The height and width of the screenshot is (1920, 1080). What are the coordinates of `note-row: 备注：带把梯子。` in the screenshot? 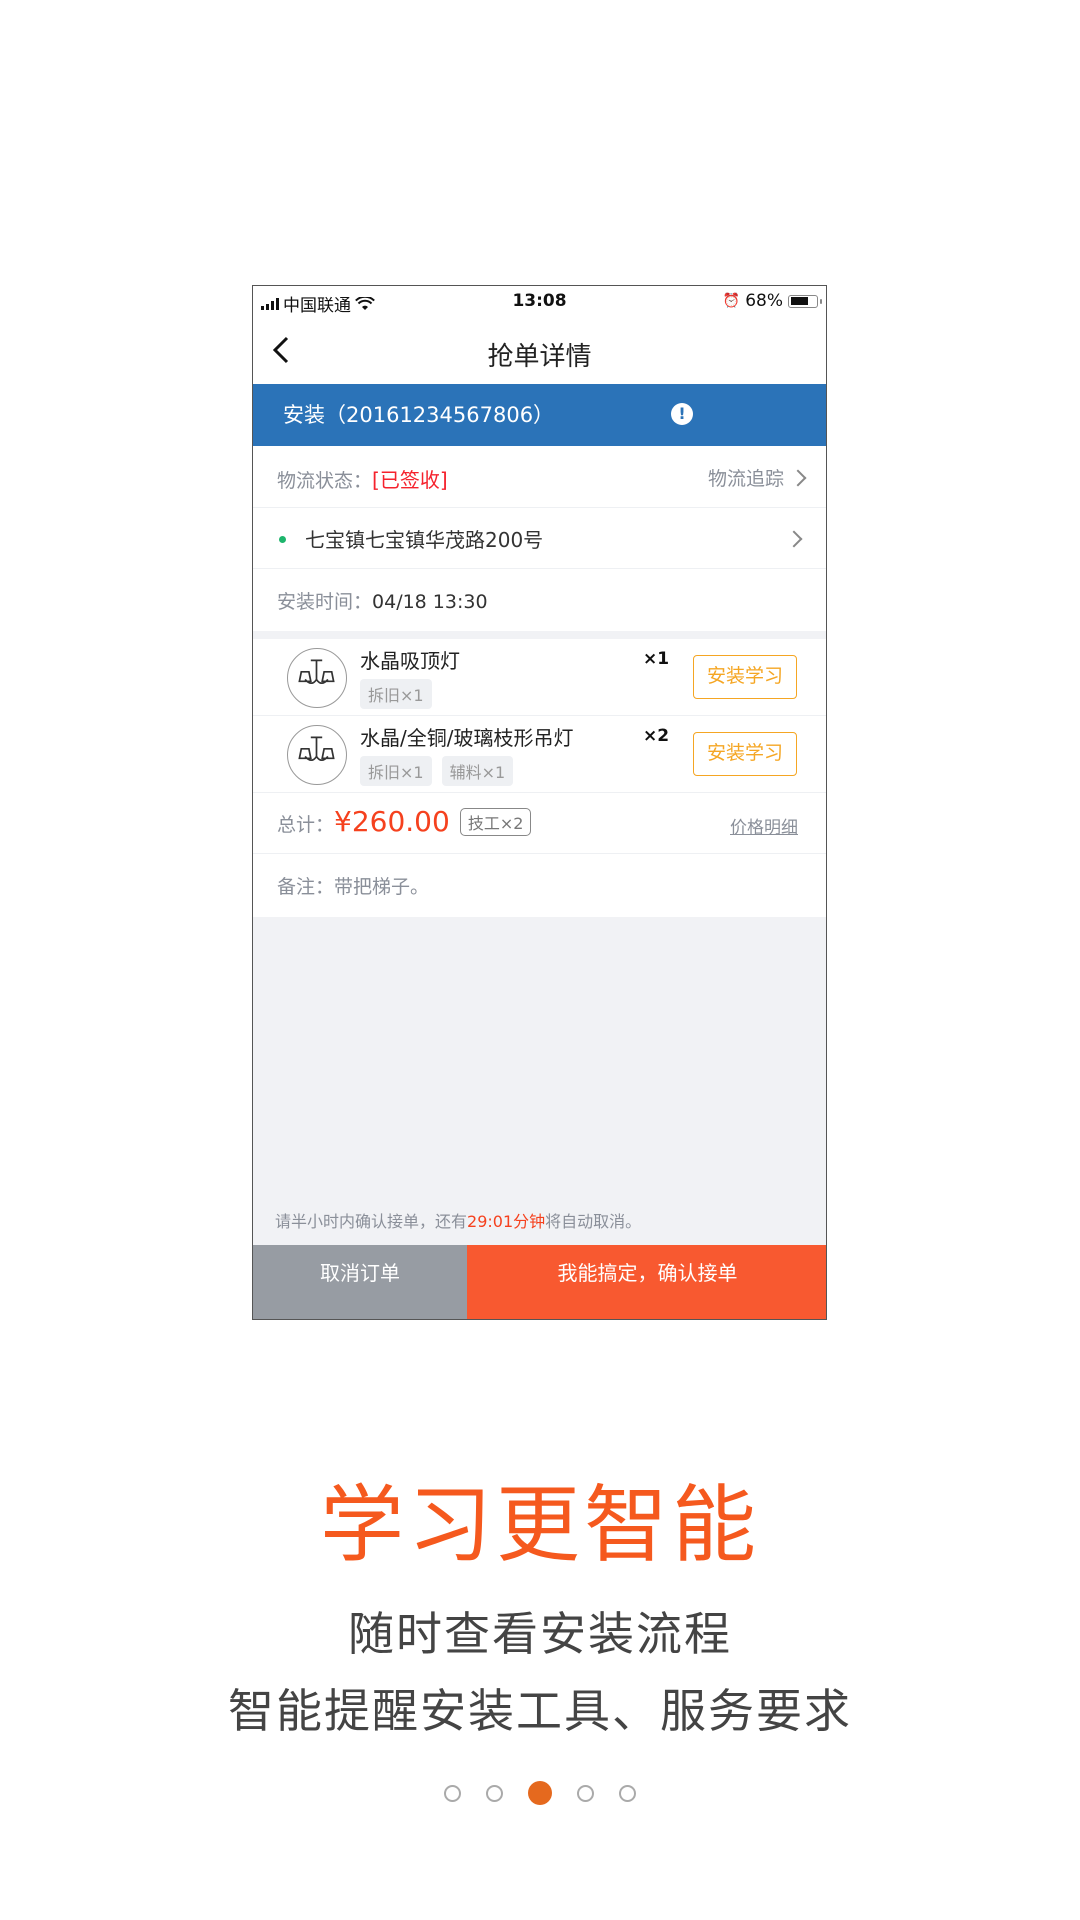 It's located at (539, 885).